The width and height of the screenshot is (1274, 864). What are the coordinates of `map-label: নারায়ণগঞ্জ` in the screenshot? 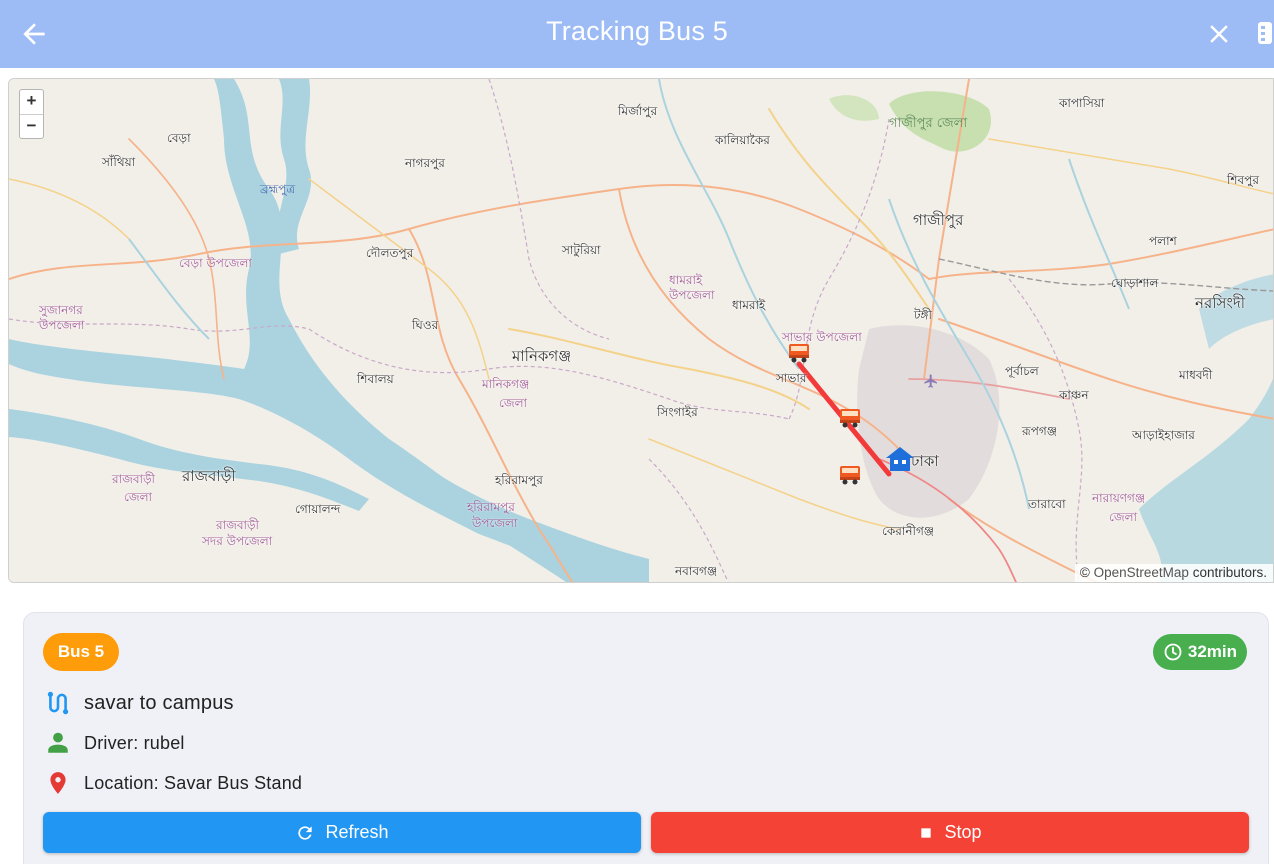 It's located at (1119, 498).